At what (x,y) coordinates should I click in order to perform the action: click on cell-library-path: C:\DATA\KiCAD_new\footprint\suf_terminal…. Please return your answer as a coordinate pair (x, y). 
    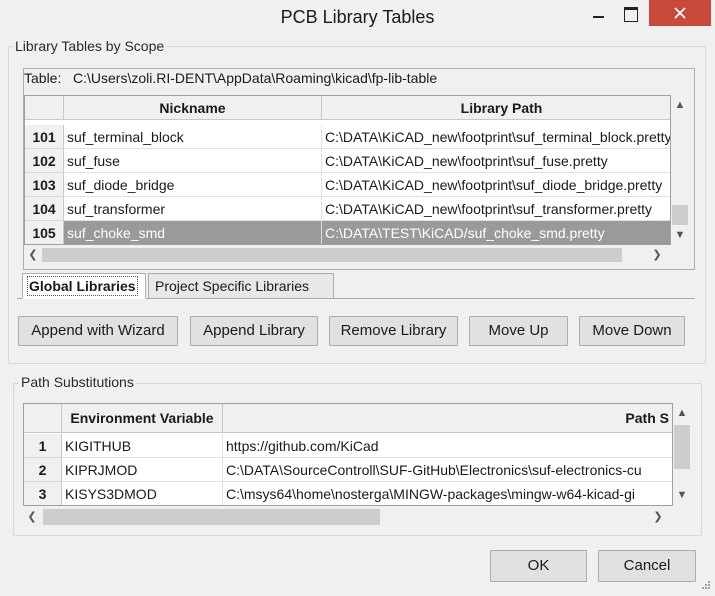
    Looking at the image, I should click on (496, 137).